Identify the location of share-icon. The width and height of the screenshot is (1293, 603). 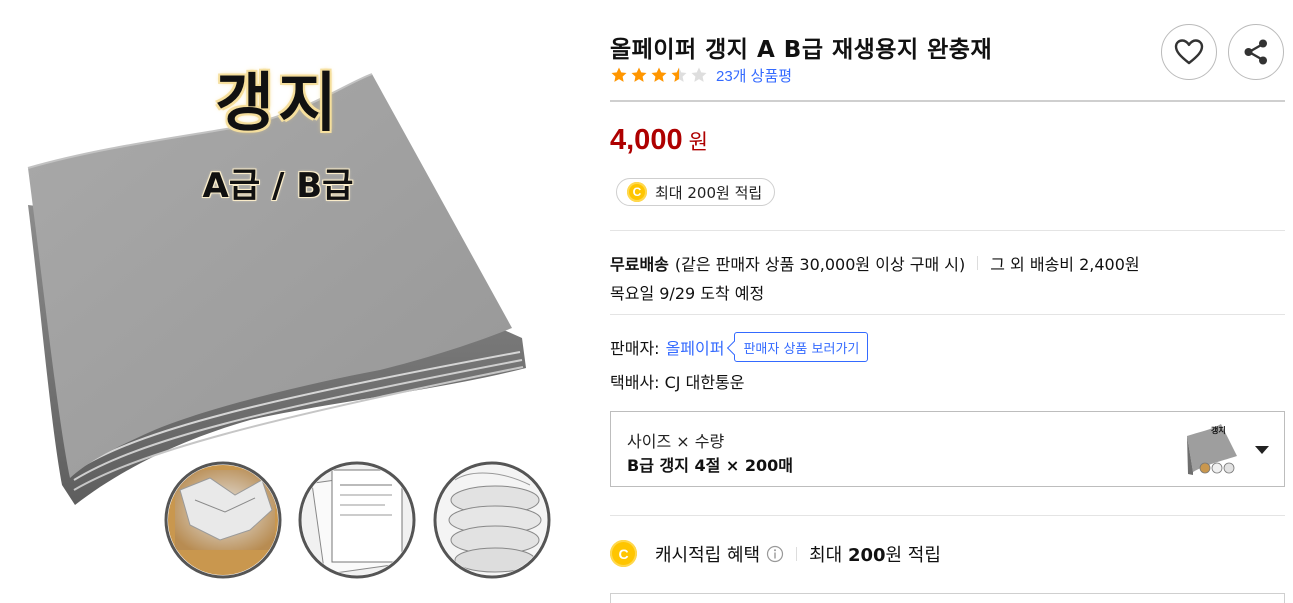
(1255, 52).